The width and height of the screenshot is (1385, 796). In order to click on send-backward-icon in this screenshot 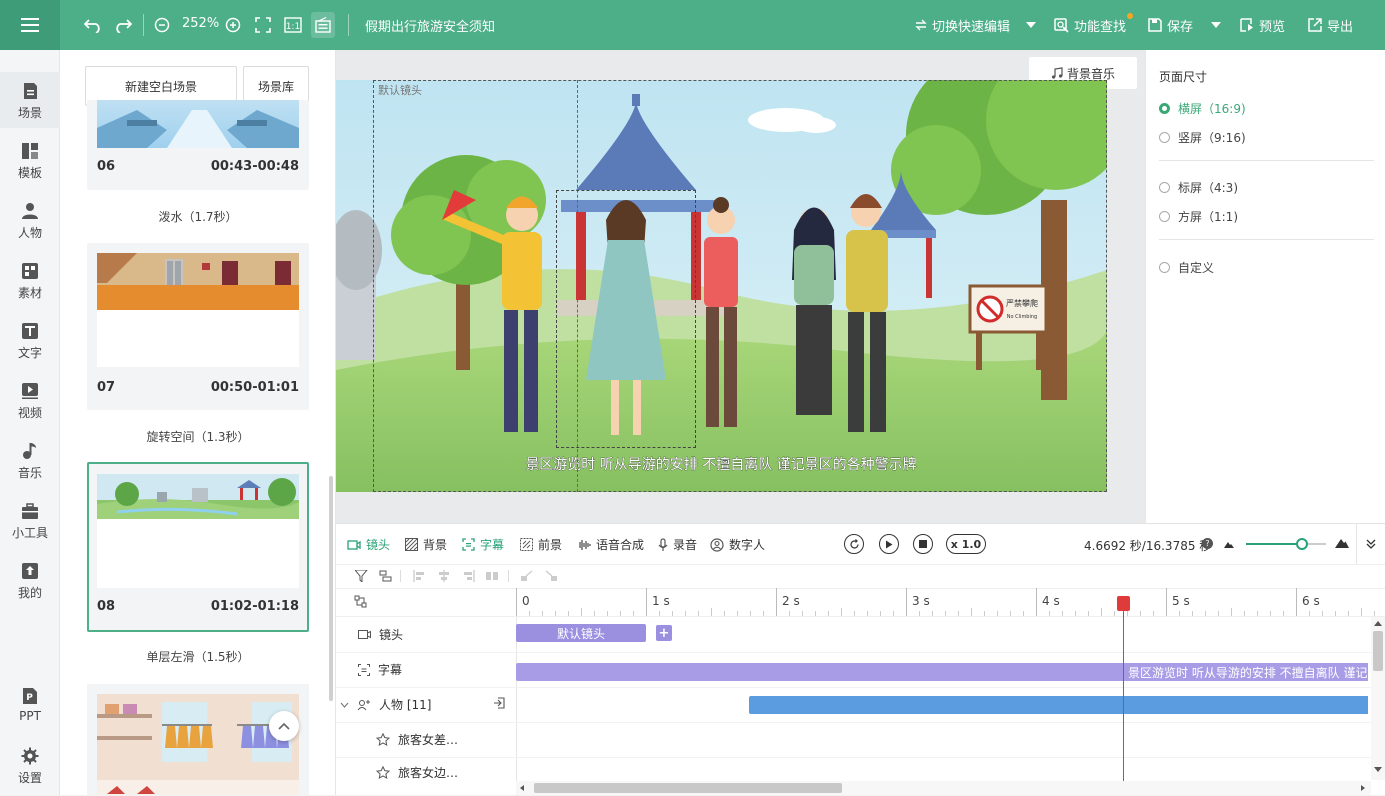, I will do `click(551, 576)`.